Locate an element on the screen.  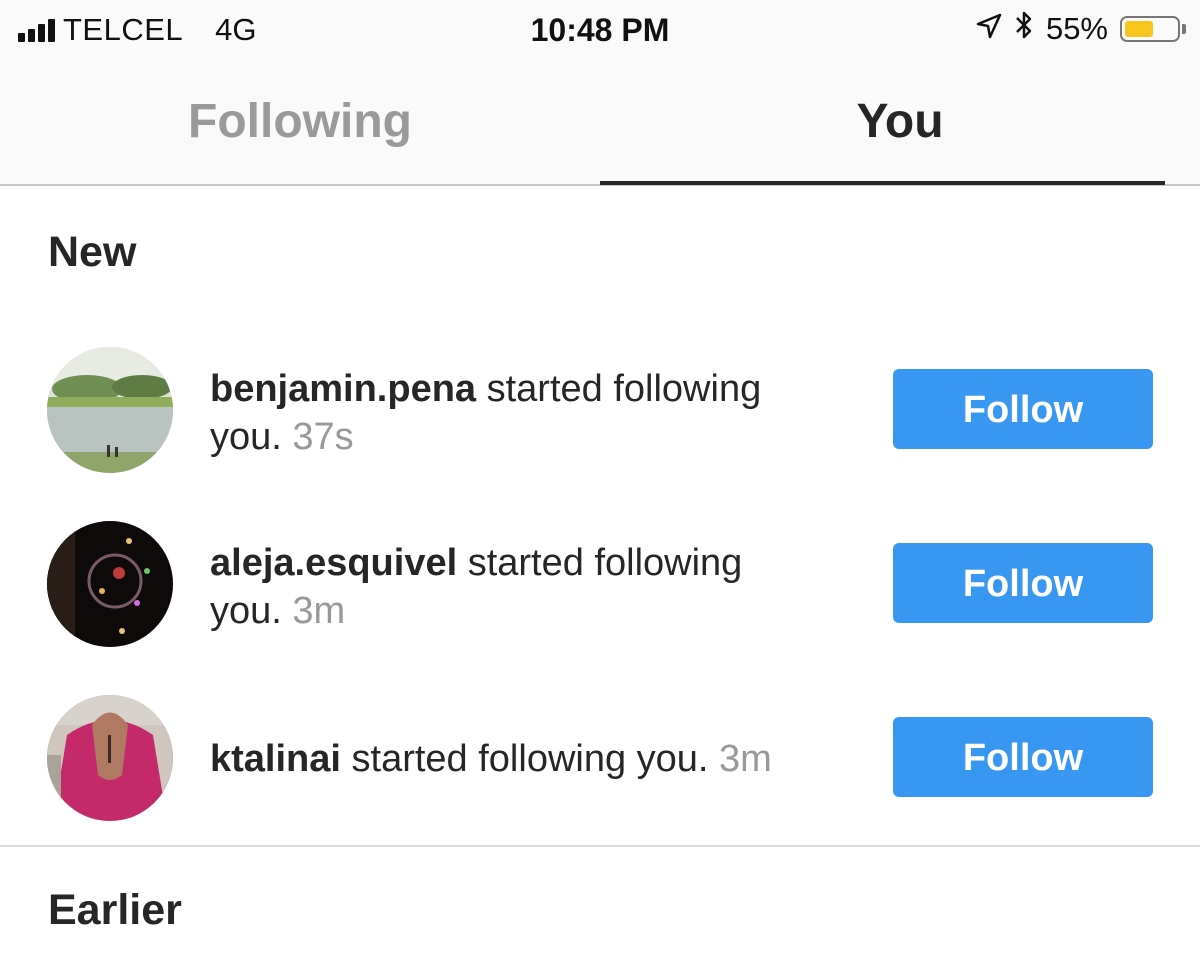
notification-text: benjamin.pena started following you. 37s is located at coordinates (530, 413).